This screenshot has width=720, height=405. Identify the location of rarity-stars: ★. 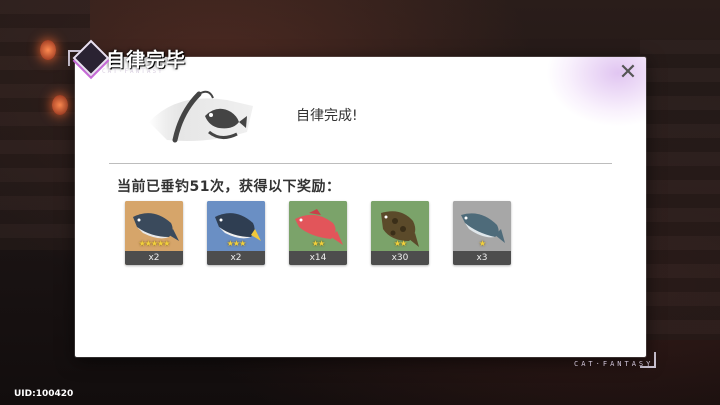
(482, 243).